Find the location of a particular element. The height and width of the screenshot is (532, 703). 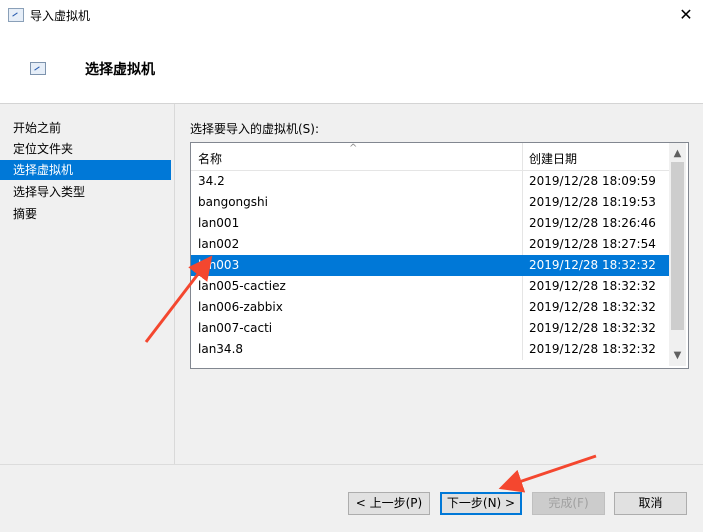

vm-name: bangongshi is located at coordinates (233, 202).